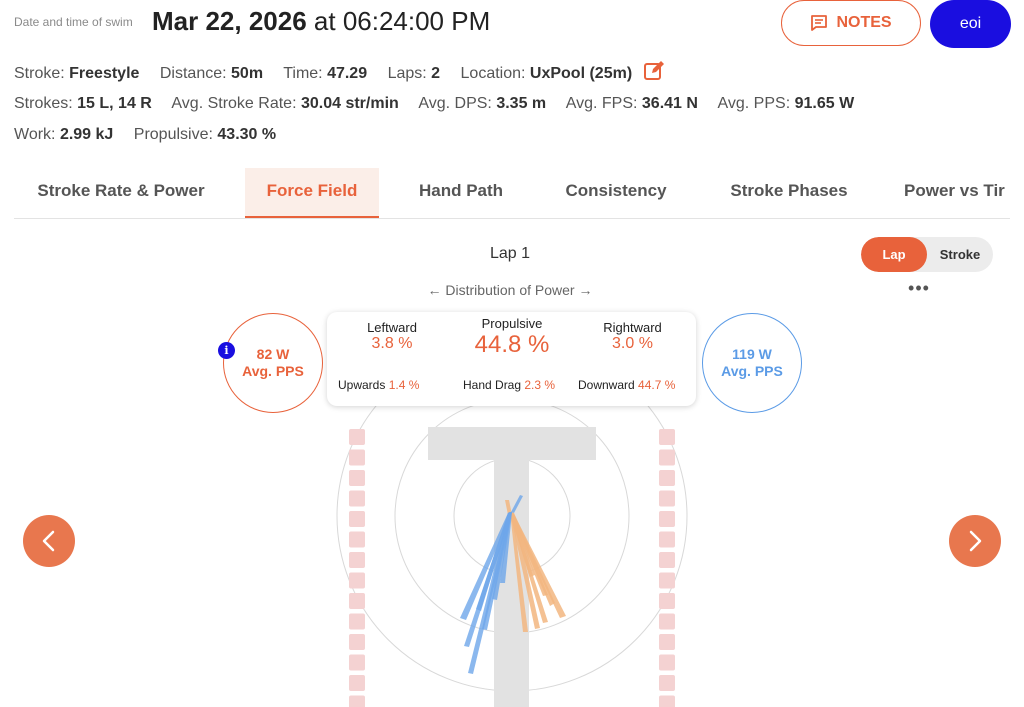  I want to click on stroke-rate-label: Avg. Stroke Rate:, so click(234, 103).